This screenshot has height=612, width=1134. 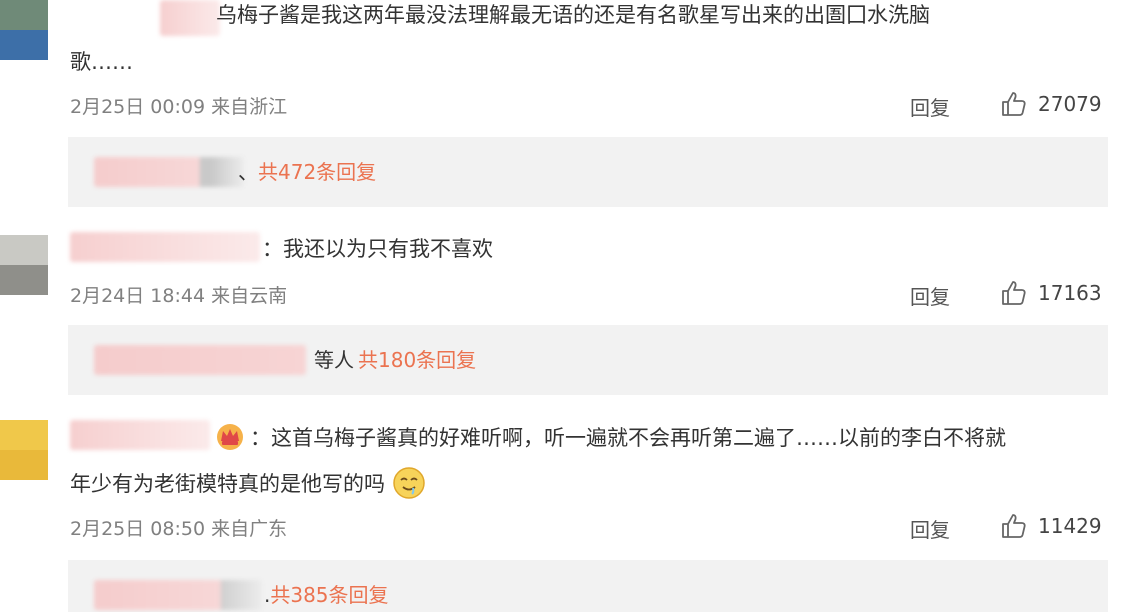 I want to click on comment-location: 来自云南, so click(x=249, y=296).